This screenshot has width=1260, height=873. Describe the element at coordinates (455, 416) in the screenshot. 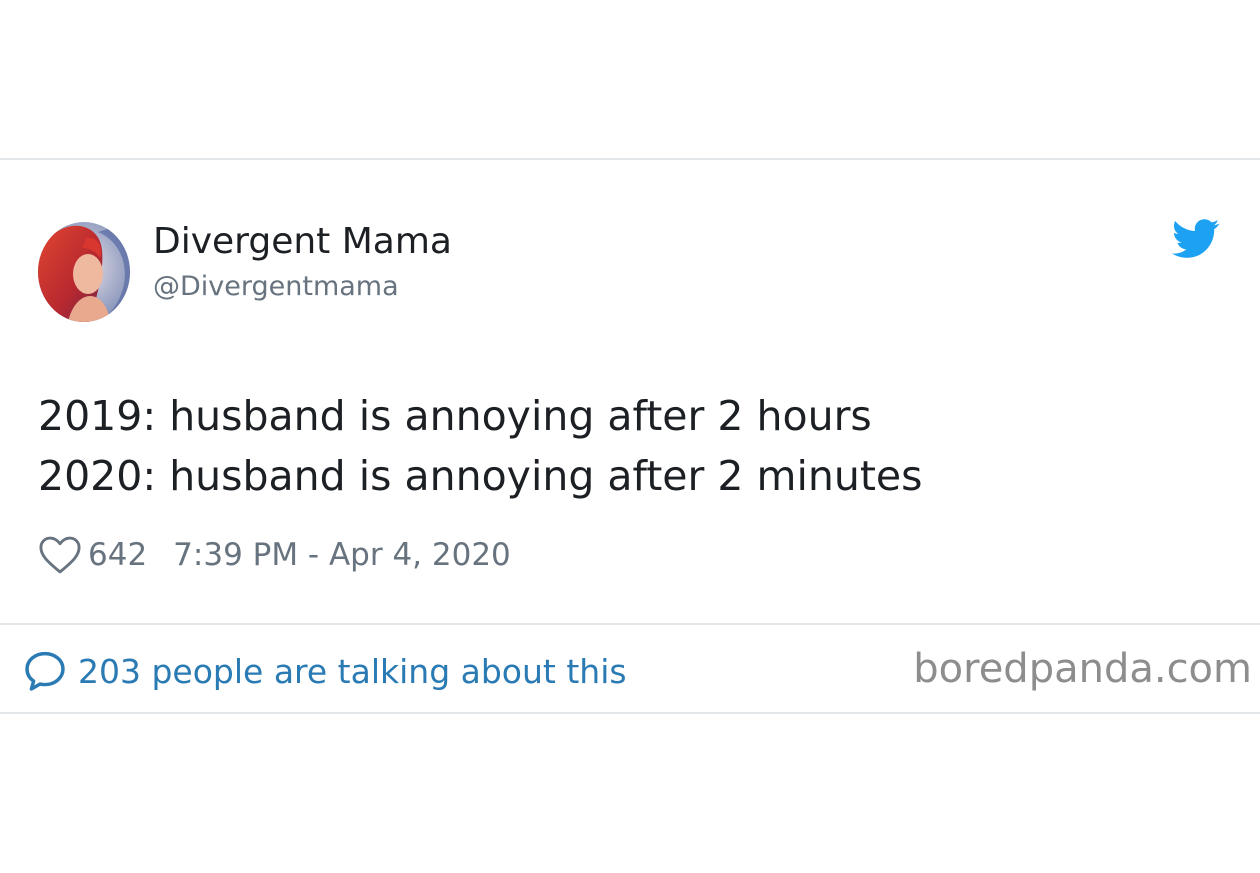

I see `tweet-line: 2019: husband is annoying after 2 hours` at that location.